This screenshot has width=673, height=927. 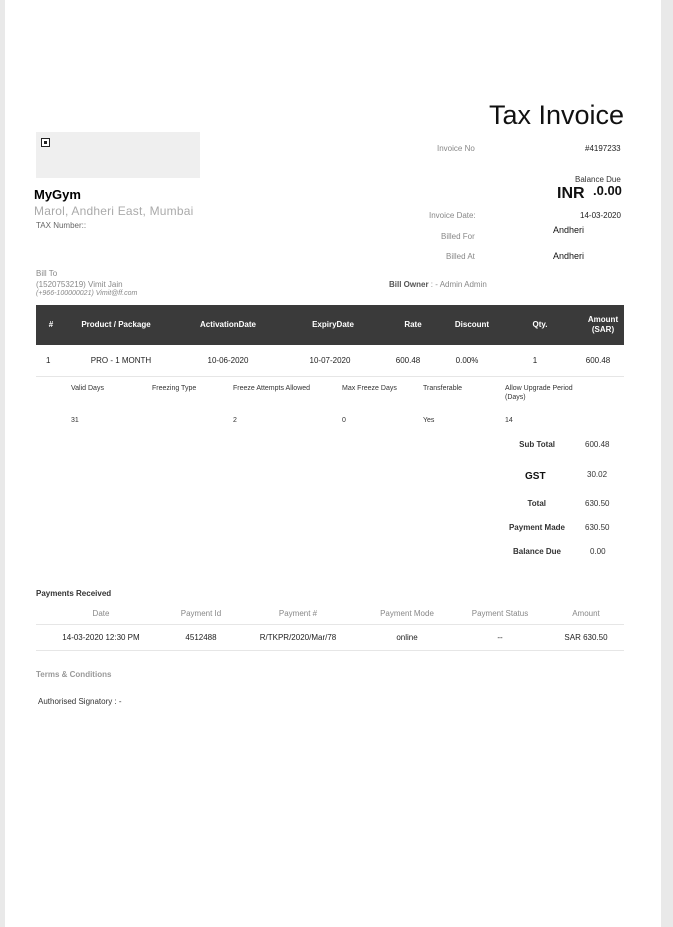 I want to click on payments-row-divider, so click(x=330, y=650).